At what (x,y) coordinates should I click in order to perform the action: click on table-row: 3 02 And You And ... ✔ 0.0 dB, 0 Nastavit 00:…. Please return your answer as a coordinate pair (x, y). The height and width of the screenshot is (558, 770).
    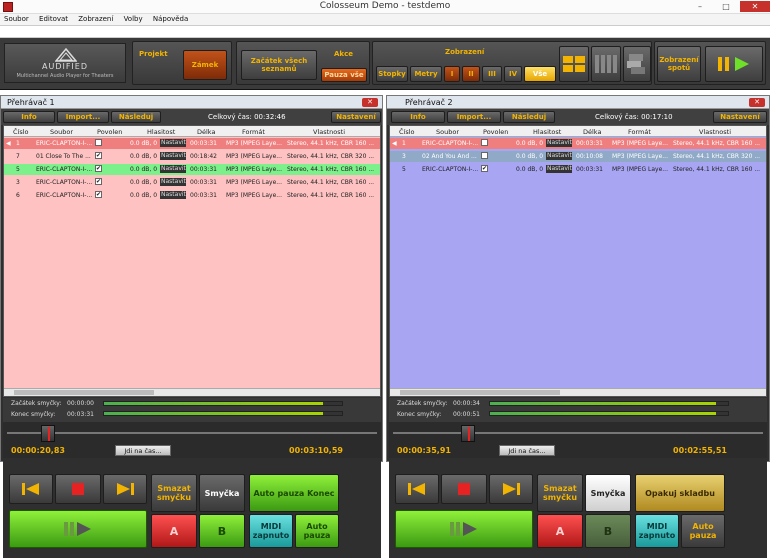
    Looking at the image, I should click on (578, 156).